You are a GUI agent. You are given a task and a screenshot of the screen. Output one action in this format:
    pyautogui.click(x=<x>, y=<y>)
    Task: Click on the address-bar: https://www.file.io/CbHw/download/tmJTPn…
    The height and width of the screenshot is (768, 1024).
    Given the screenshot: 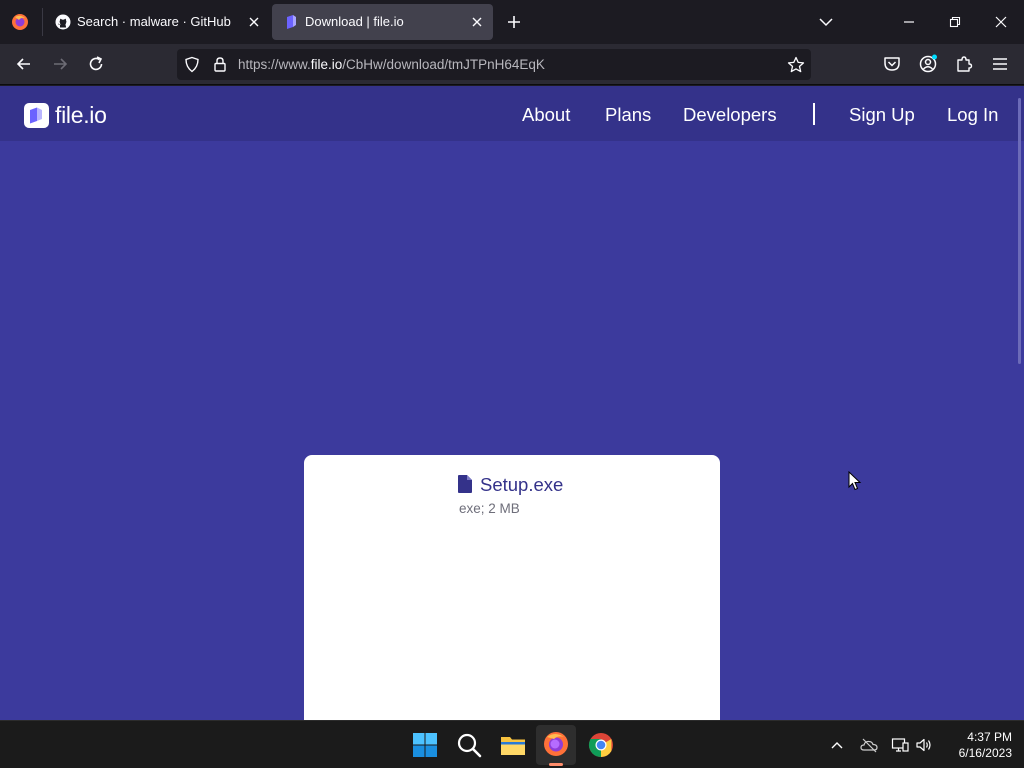 What is the action you would take?
    pyautogui.click(x=494, y=64)
    